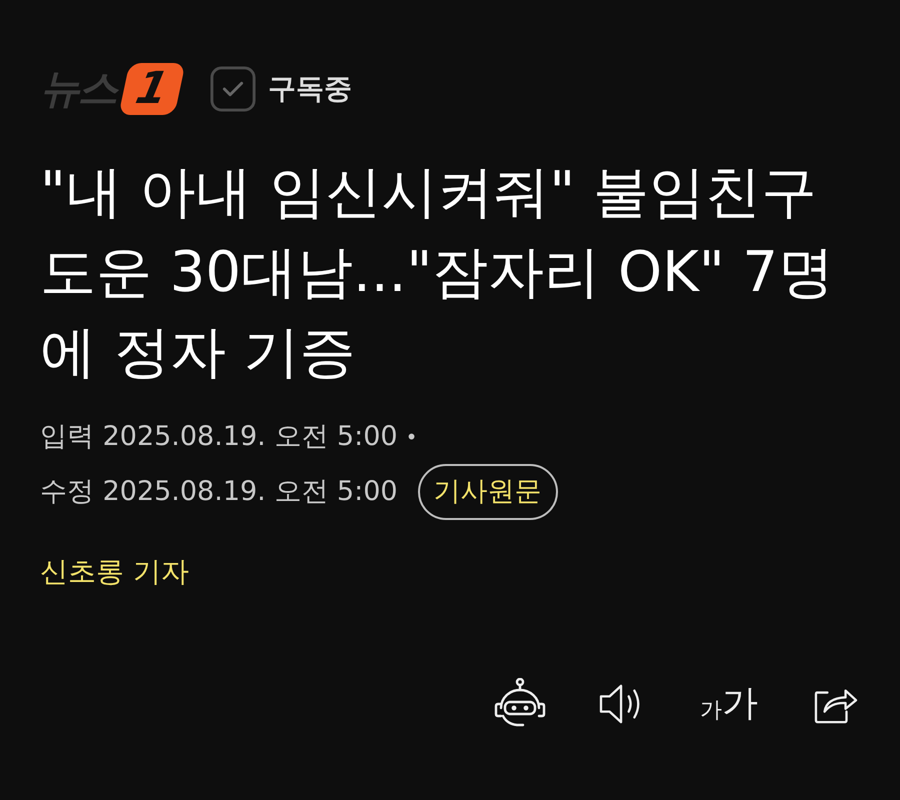 This screenshot has height=800, width=900. Describe the element at coordinates (281, 89) in the screenshot. I see `subscribe-button: 구독중` at that location.